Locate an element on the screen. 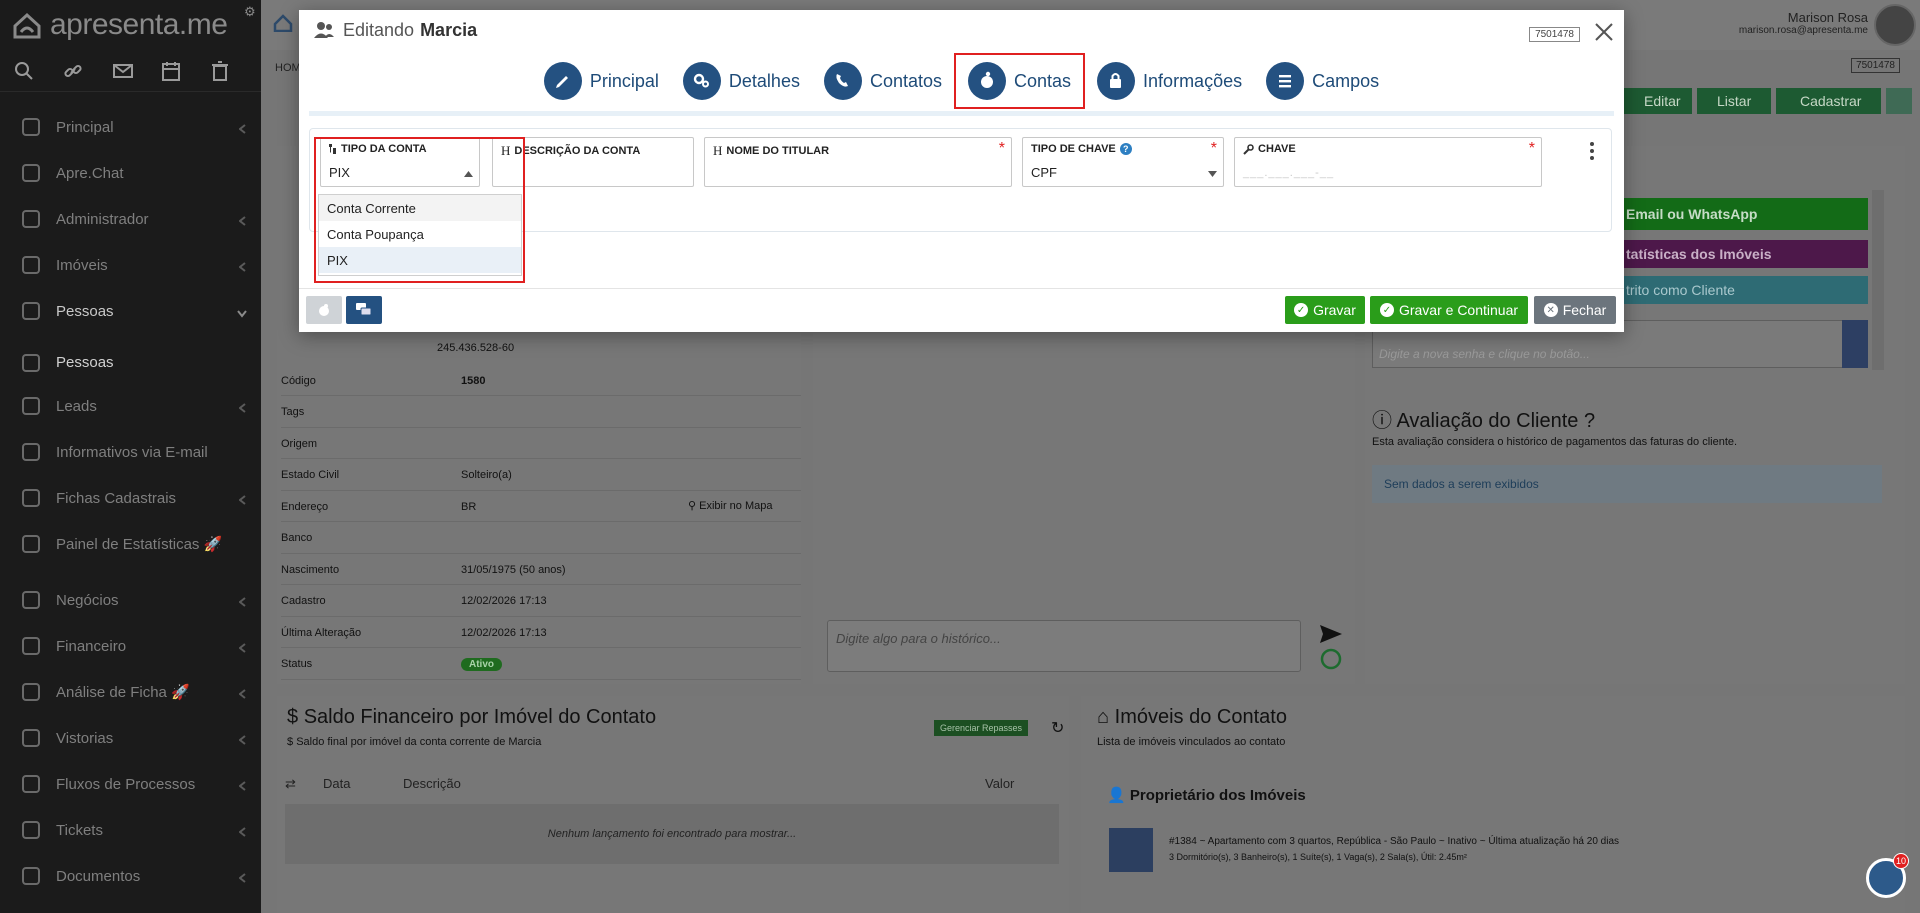 The width and height of the screenshot is (1920, 913). restrict-banner: trito como Cliente is located at coordinates (1740, 290).